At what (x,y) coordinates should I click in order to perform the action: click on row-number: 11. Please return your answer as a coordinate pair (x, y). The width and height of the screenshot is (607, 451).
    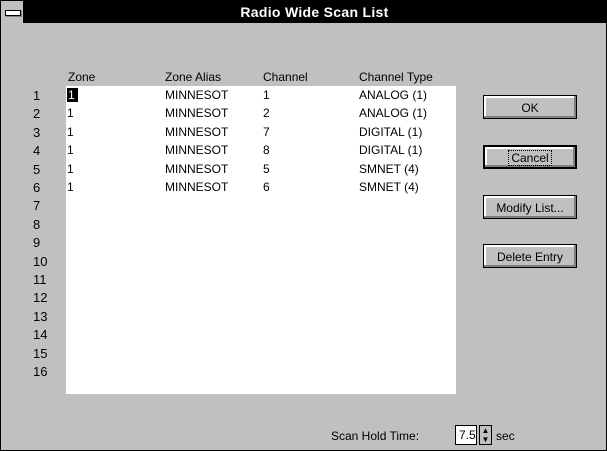
    Looking at the image, I should click on (40, 279).